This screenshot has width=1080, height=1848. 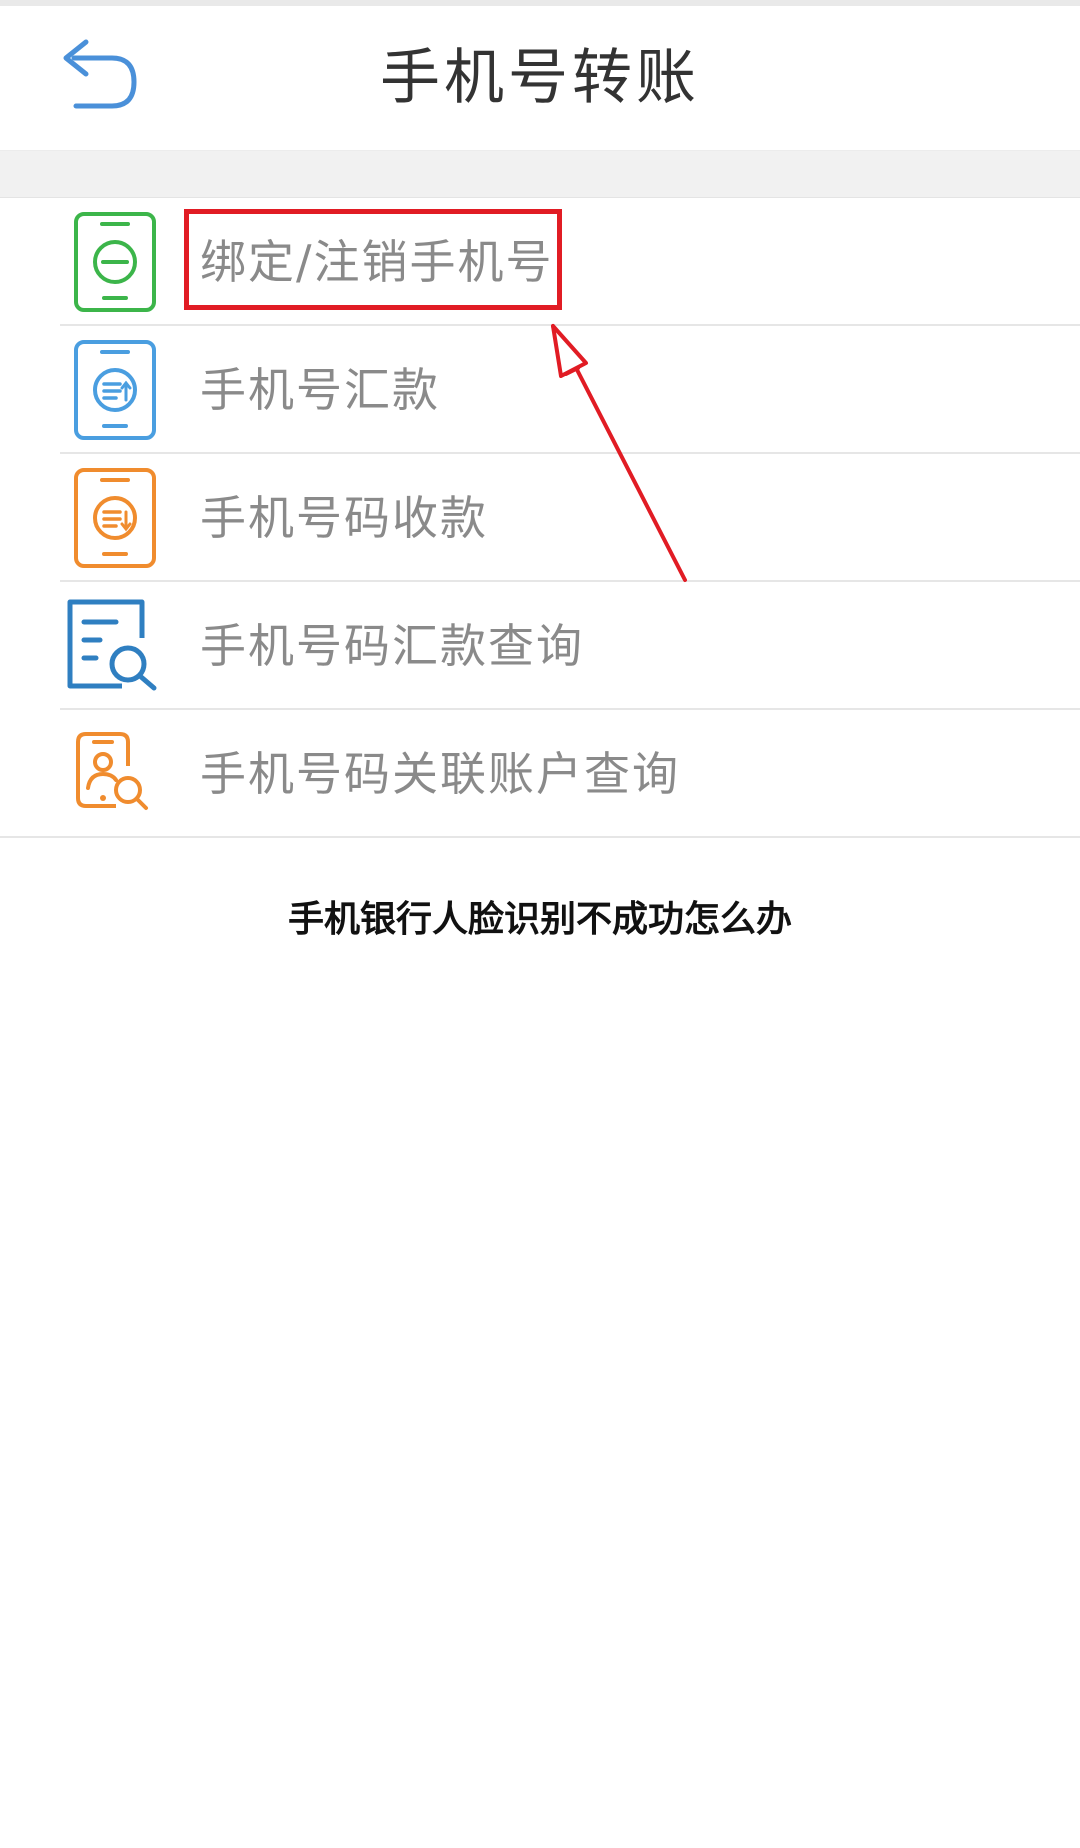 What do you see at coordinates (539, 919) in the screenshot?
I see `caption-text: 手机银行人脸识别不成功怎么办` at bounding box center [539, 919].